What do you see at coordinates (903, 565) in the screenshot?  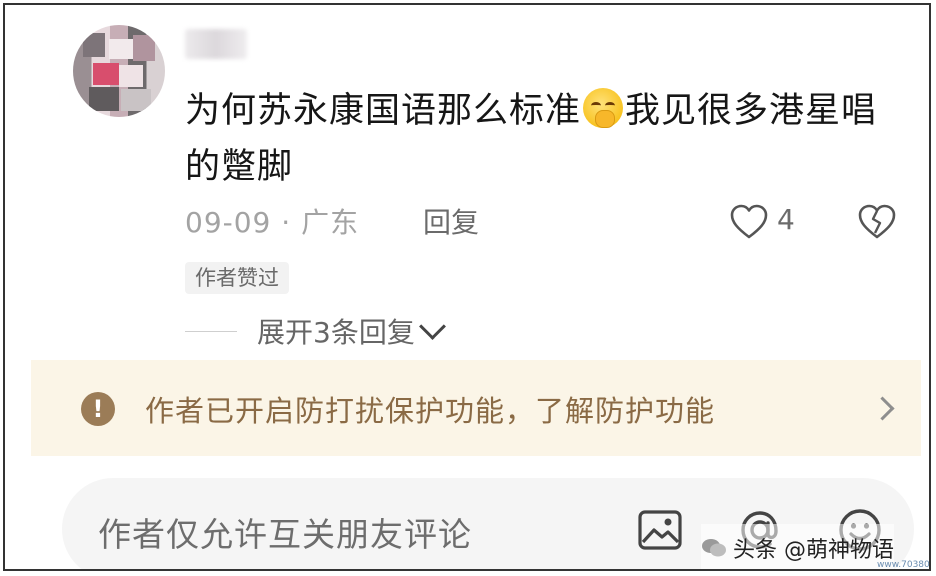 I see `watermark-url: www.703804.com` at bounding box center [903, 565].